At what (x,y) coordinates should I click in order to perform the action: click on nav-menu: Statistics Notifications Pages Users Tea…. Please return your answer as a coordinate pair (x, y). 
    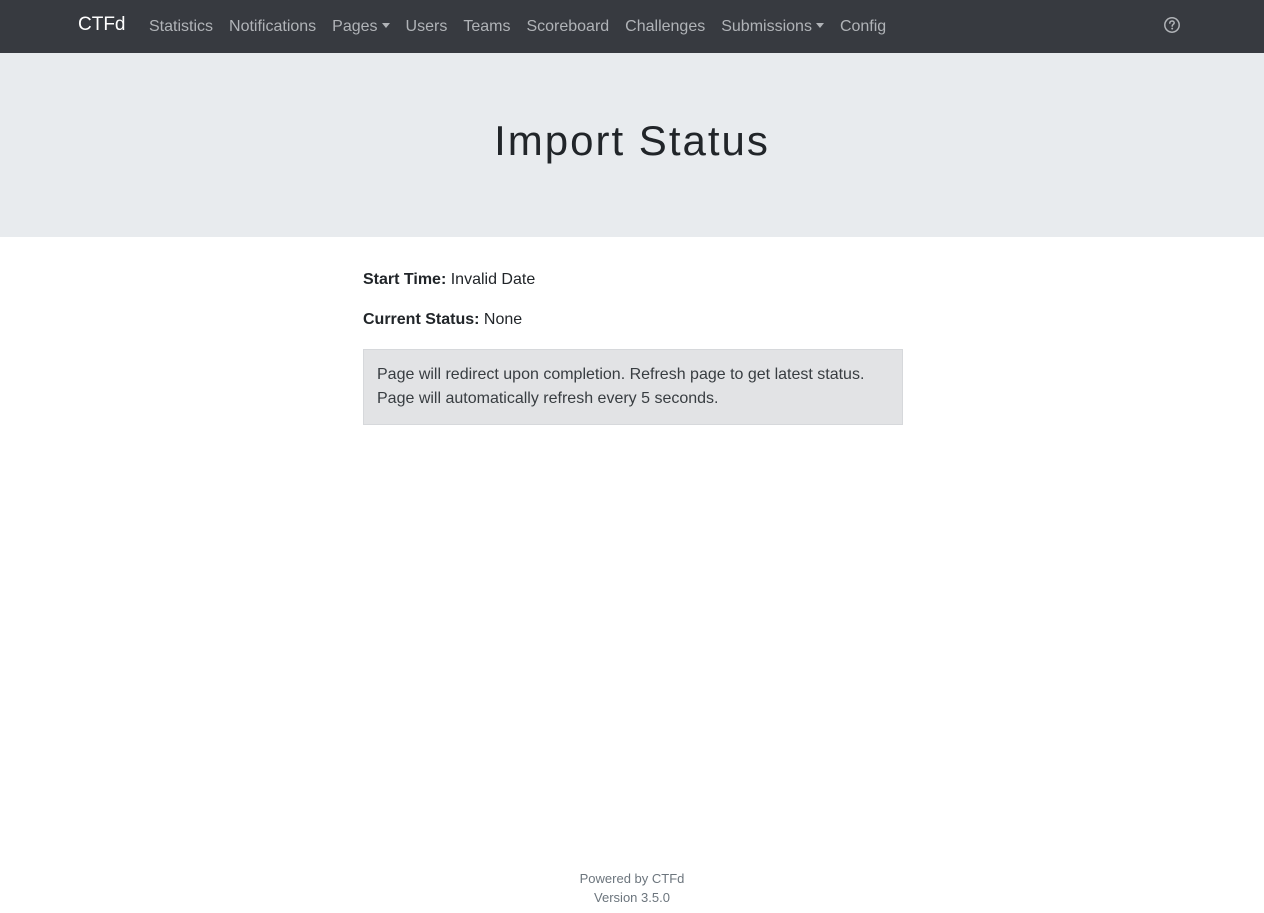
    Looking at the image, I should click on (517, 26).